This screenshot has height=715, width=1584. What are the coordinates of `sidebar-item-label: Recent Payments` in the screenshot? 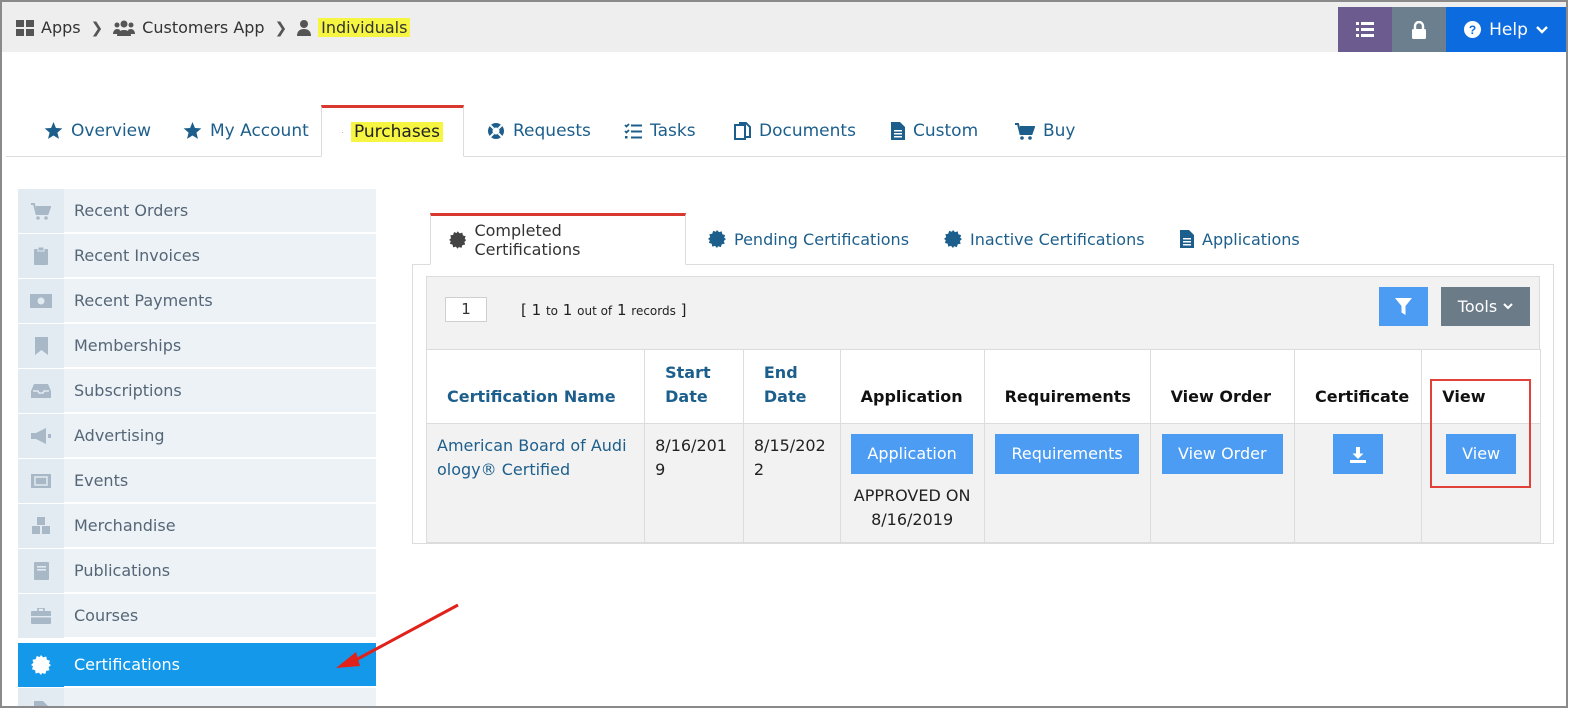 It's located at (143, 300).